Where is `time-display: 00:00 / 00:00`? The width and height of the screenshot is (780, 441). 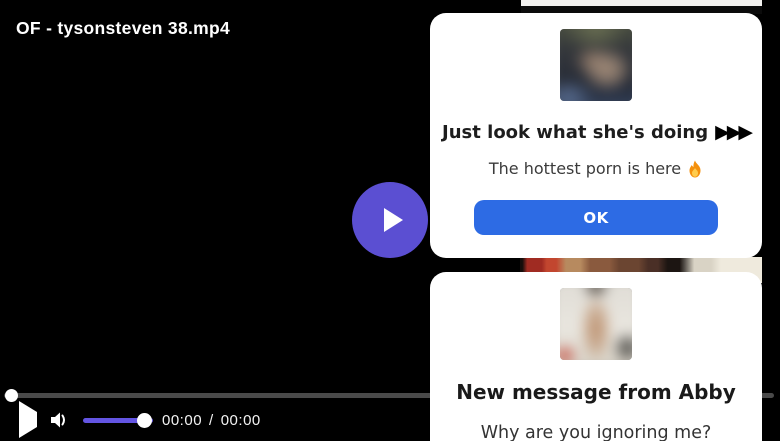 time-display: 00:00 / 00:00 is located at coordinates (211, 420).